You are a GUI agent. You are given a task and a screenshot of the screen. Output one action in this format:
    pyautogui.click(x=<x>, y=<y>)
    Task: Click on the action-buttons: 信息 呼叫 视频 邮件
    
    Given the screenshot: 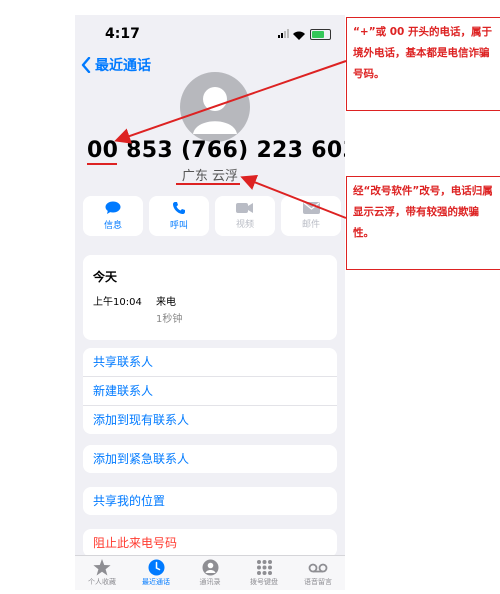 What is the action you would take?
    pyautogui.click(x=214, y=216)
    